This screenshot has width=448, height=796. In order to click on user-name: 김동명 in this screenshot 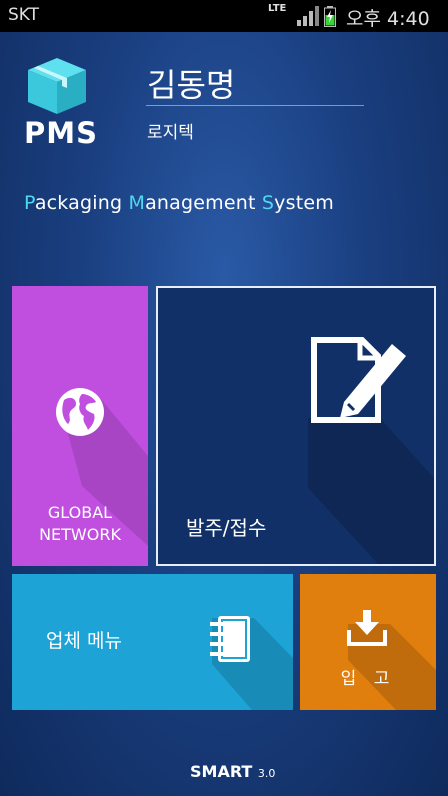, I will do `click(191, 85)`.